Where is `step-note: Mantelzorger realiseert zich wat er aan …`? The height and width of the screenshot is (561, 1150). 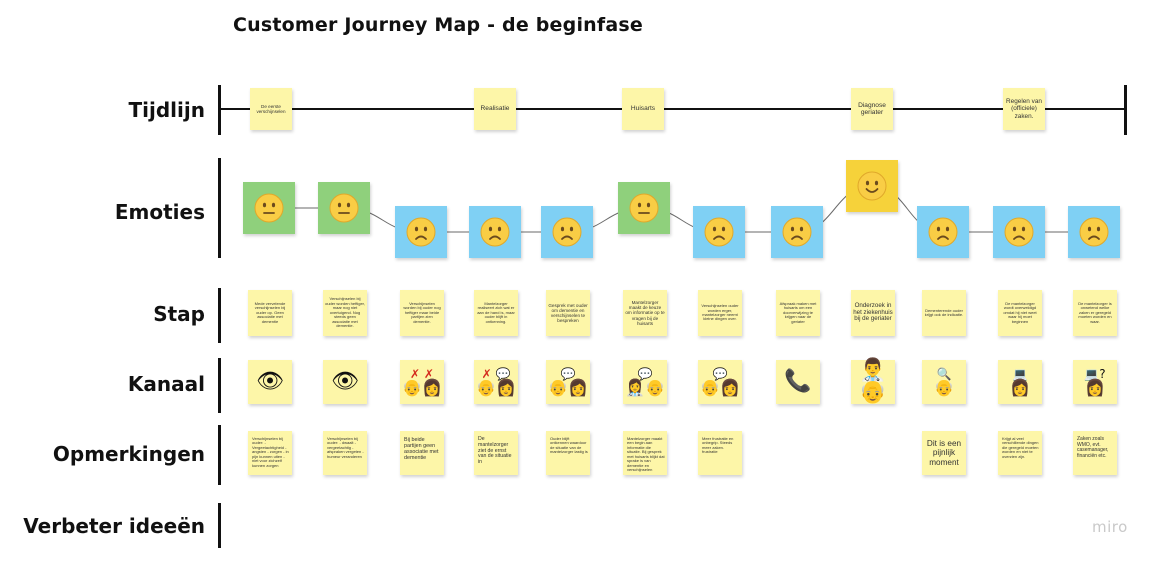
step-note: Mantelzorger realiseert zich wat er aan … is located at coordinates (496, 313).